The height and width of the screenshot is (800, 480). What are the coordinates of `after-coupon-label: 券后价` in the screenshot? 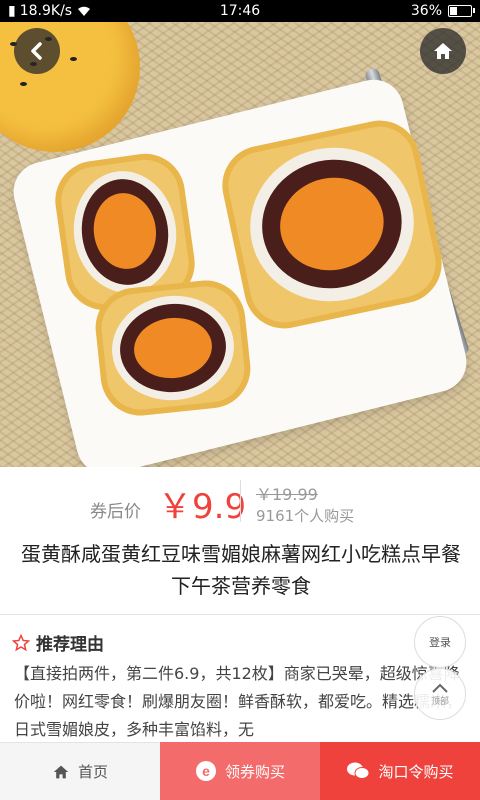 It's located at (115, 512).